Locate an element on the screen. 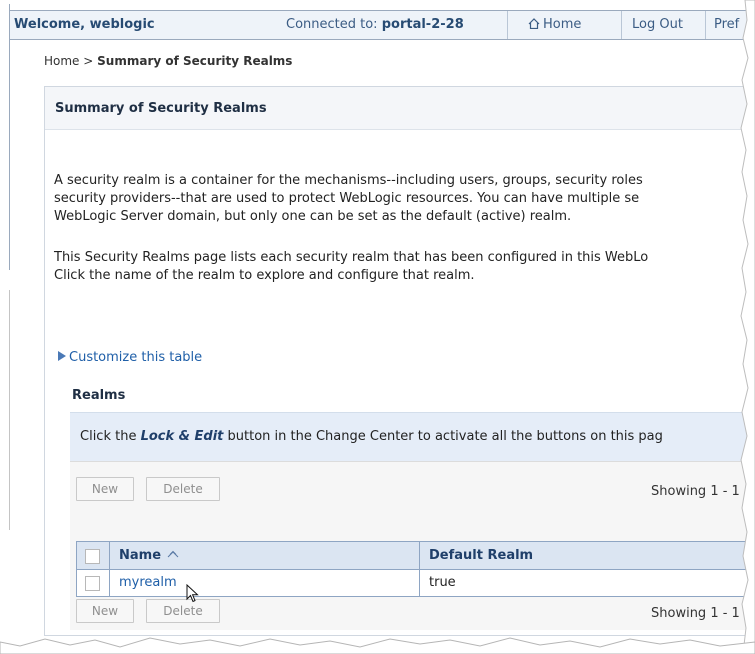 Image resolution: width=755 pixels, height=654 pixels. table-header: Name Default Realm is located at coordinates (415, 556).